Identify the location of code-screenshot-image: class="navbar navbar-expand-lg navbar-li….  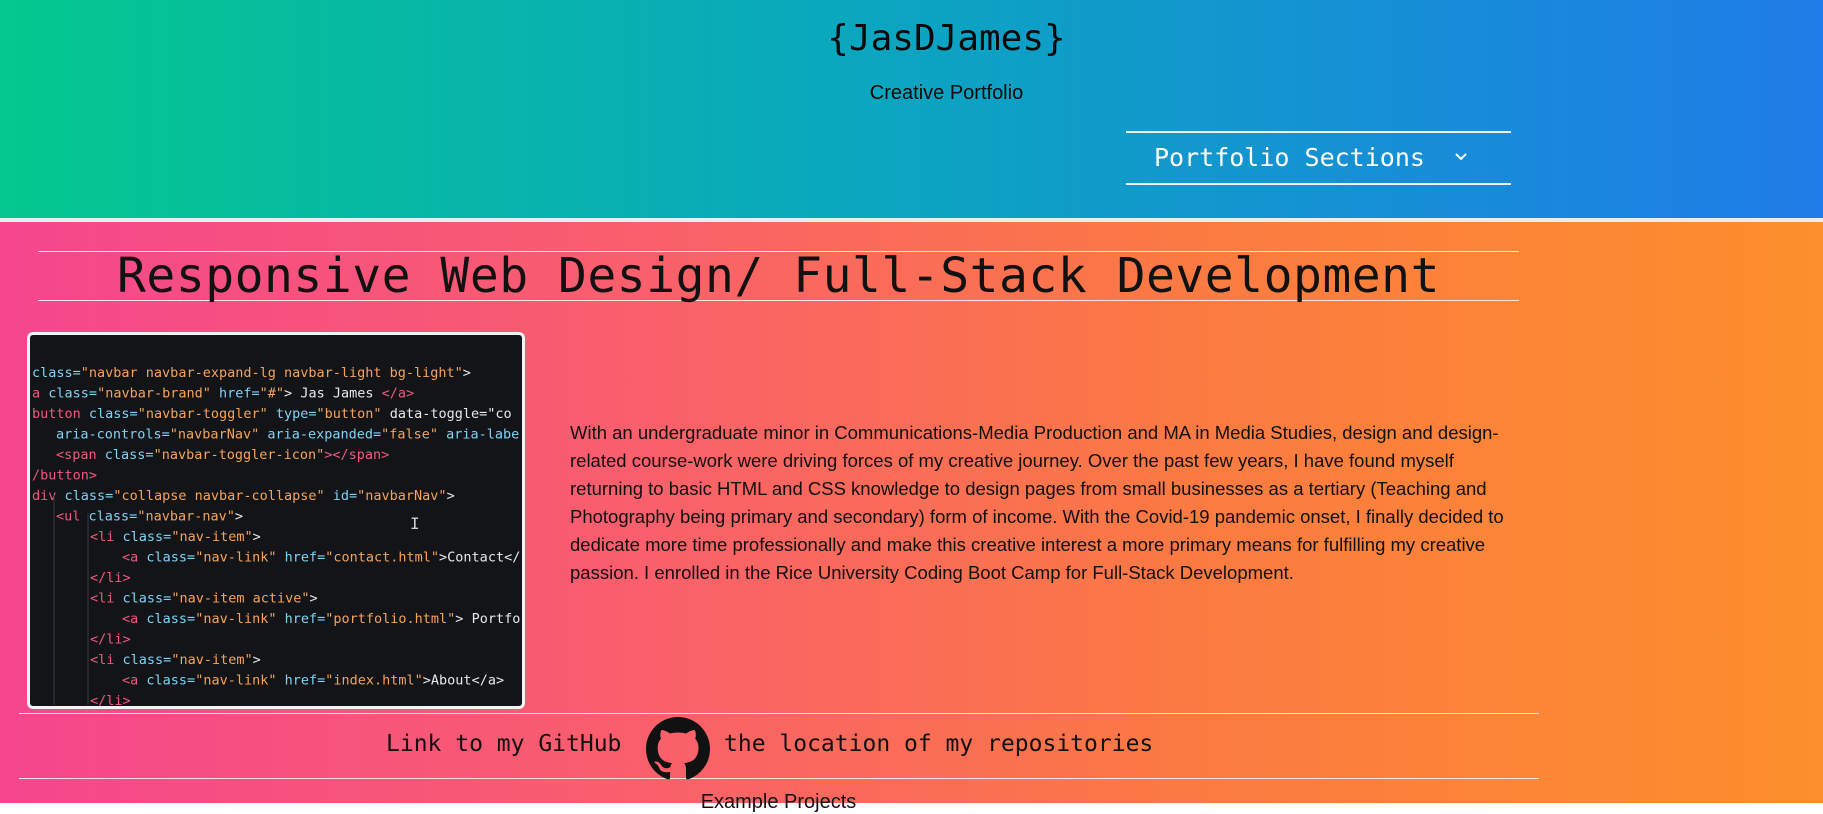
(276, 520).